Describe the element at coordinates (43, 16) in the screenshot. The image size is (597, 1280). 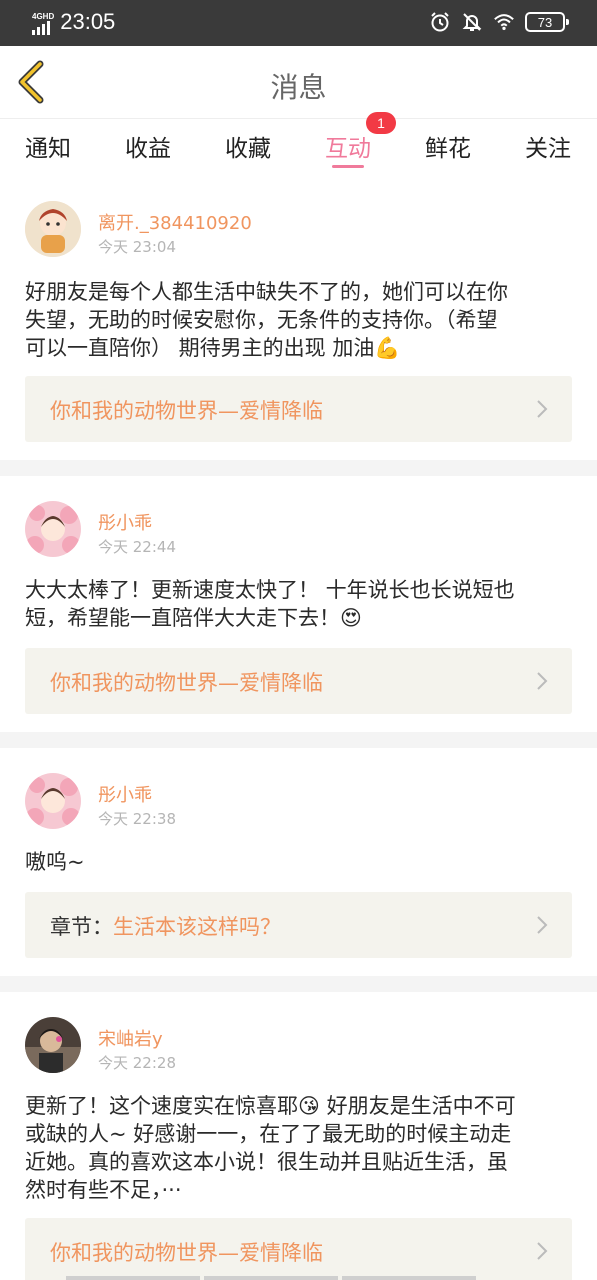
I see `network-label: 4GHD` at that location.